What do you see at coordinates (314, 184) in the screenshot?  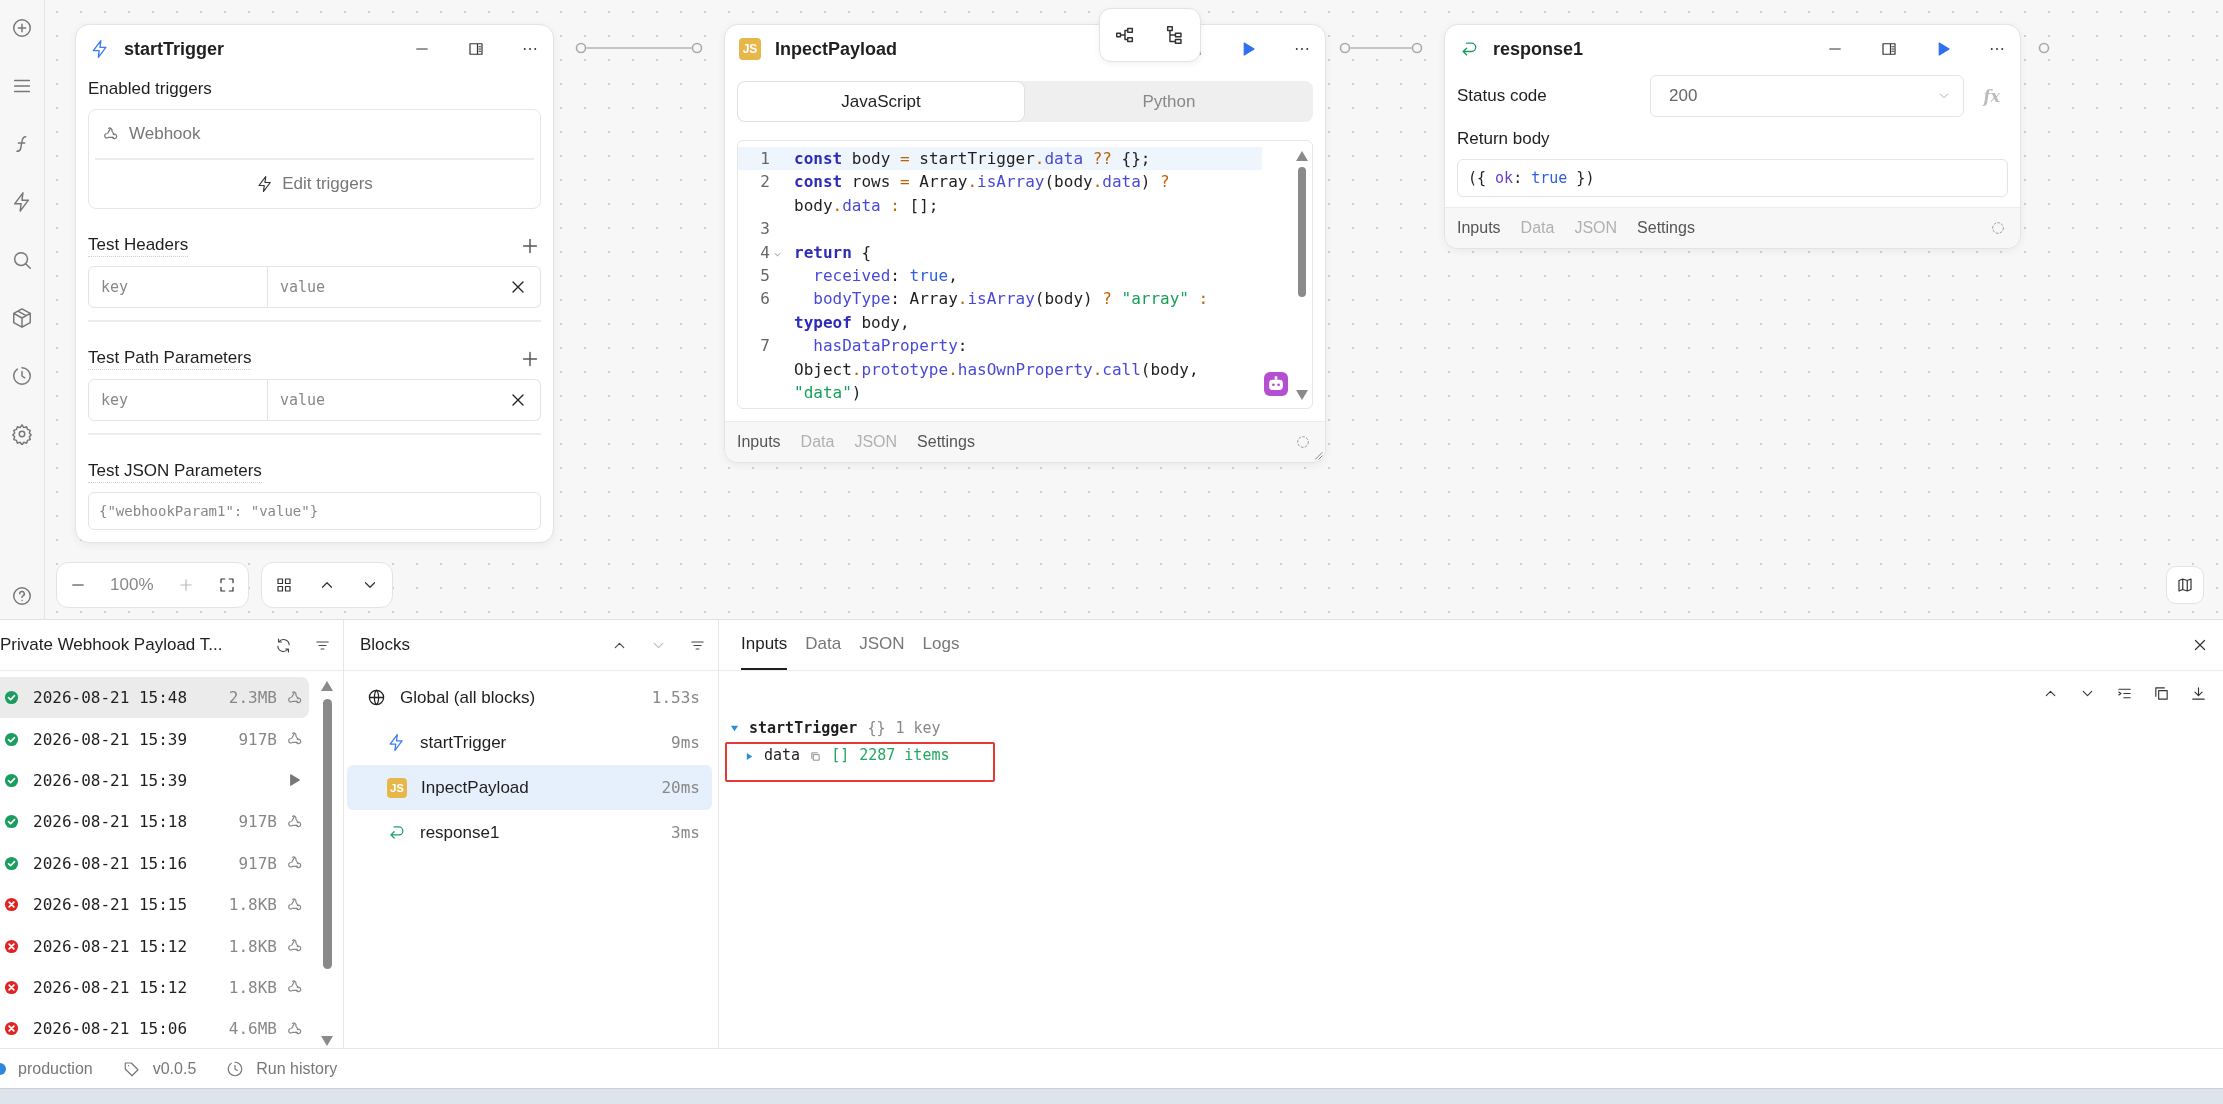 I see `edit-triggers-button: Edit triggers` at bounding box center [314, 184].